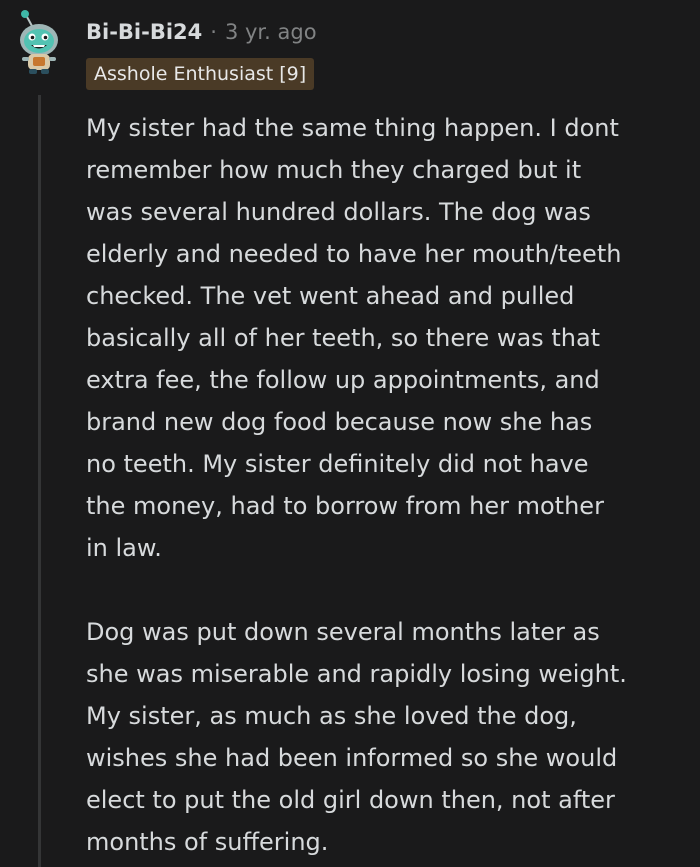 The height and width of the screenshot is (867, 700). What do you see at coordinates (334, 170) in the screenshot?
I see `comment-text-line: remember how much they charged but it` at bounding box center [334, 170].